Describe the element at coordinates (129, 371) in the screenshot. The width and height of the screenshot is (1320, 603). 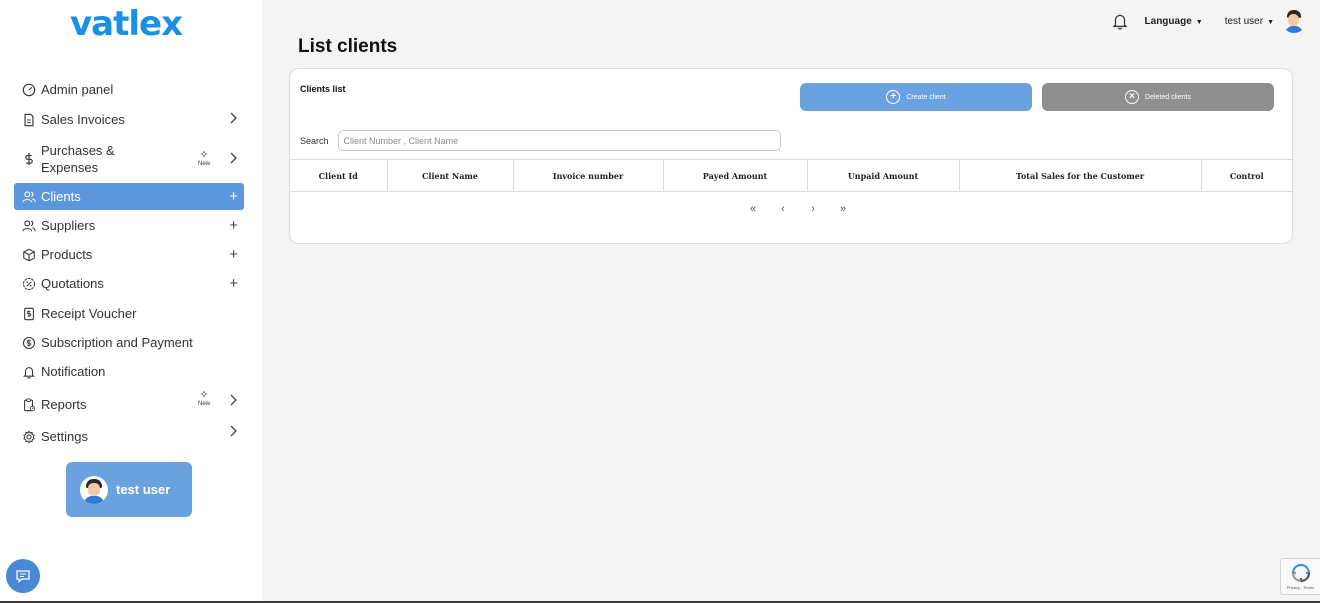
I see `sidebar-item-notification: Notification` at that location.